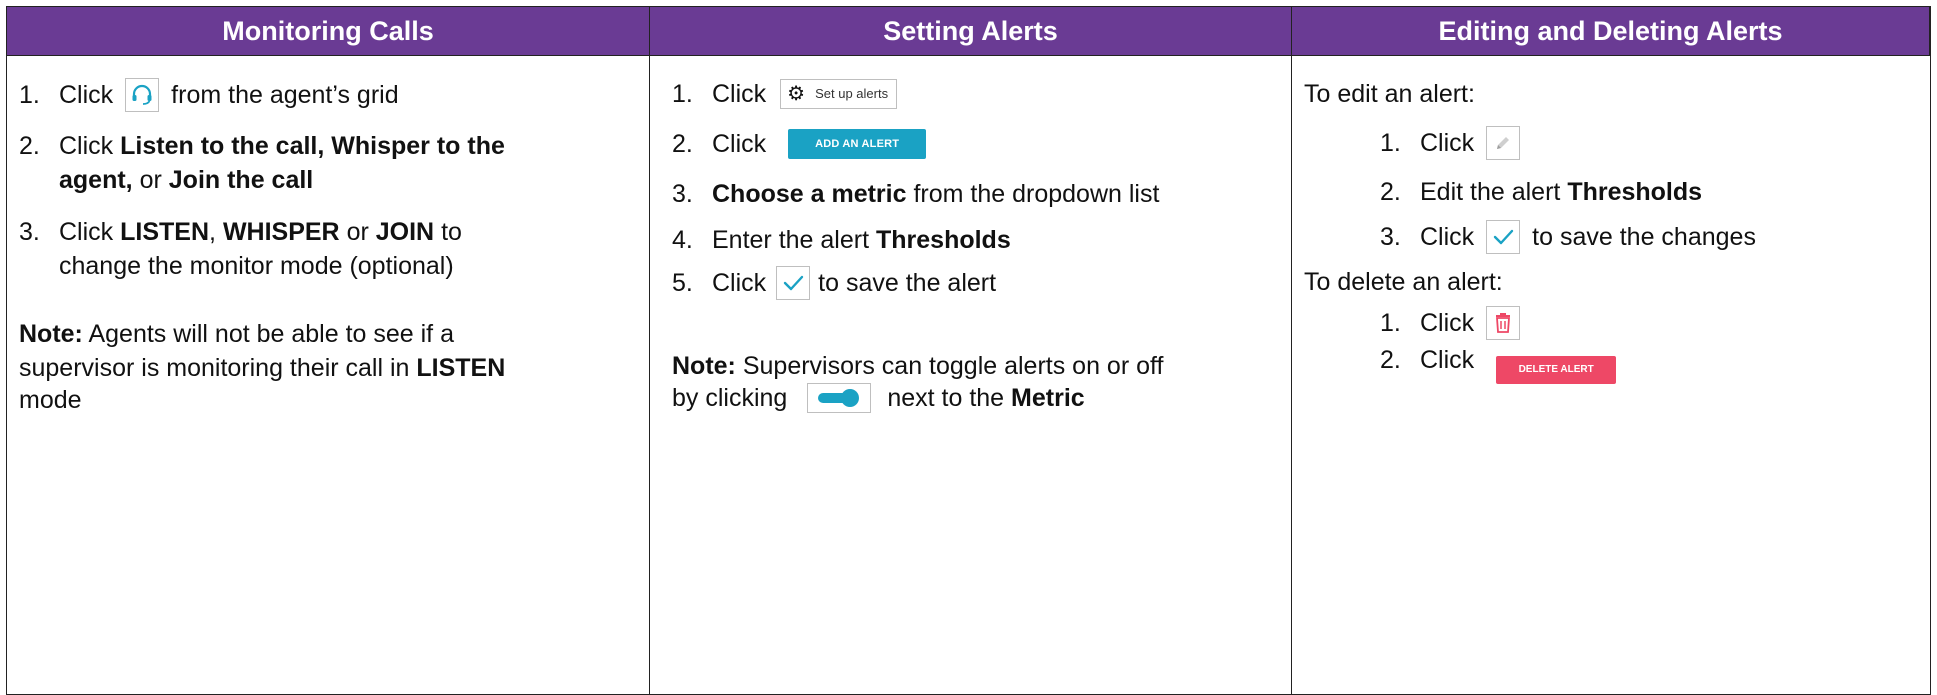  Describe the element at coordinates (1389, 94) in the screenshot. I see `edit-alert-title: To edit an alert:` at that location.